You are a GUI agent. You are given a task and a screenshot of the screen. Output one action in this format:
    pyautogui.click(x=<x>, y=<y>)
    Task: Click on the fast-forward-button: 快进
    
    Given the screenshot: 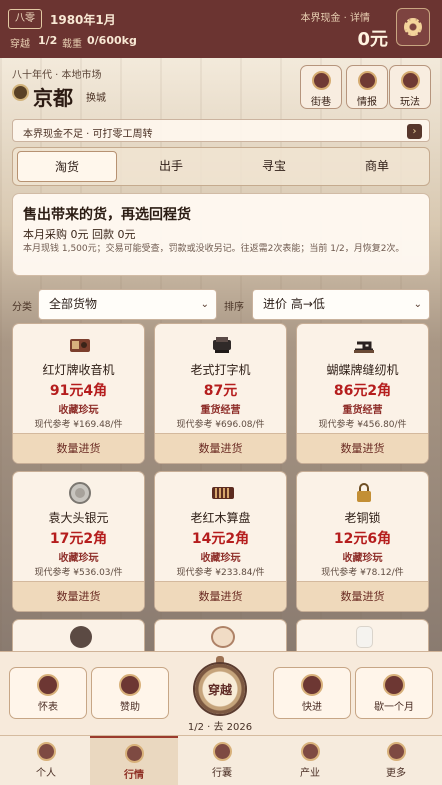 What is the action you would take?
    pyautogui.click(x=312, y=693)
    